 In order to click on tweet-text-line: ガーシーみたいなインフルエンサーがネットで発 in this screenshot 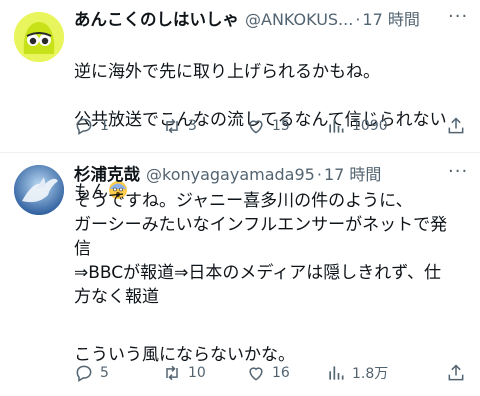, I will do `click(261, 225)`.